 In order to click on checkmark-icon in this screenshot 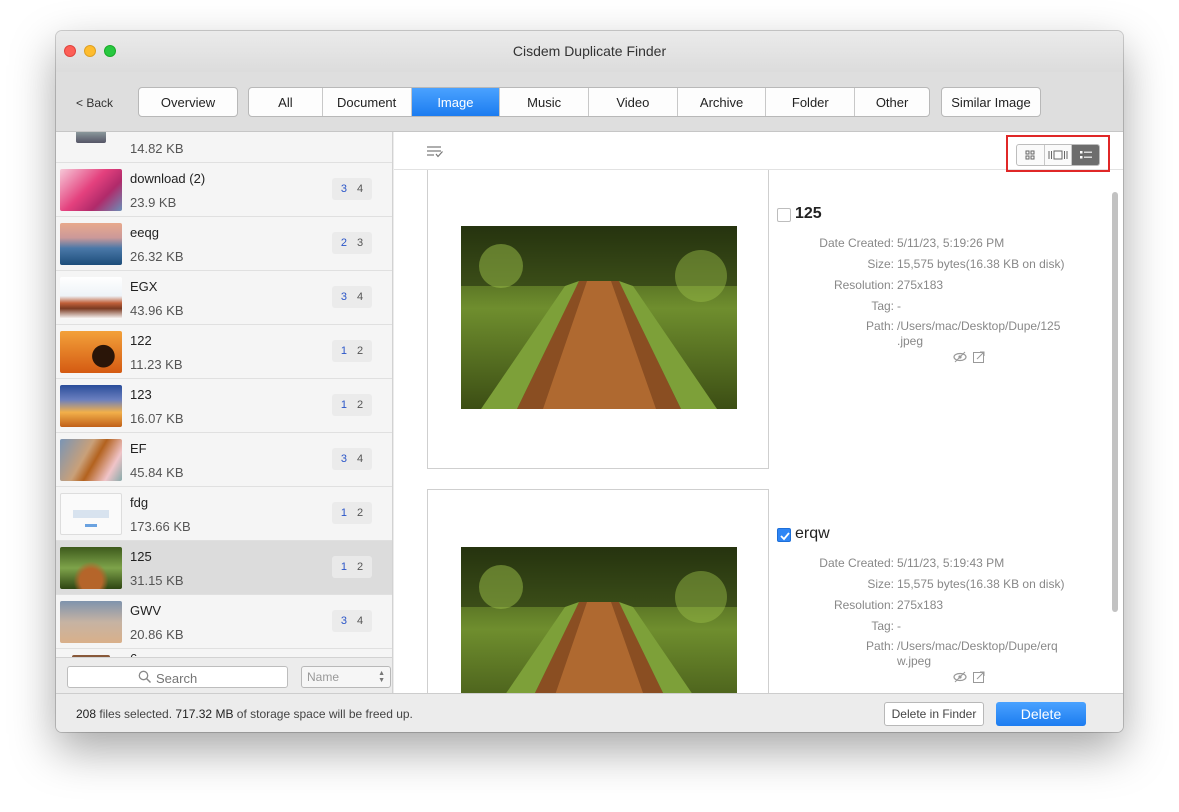, I will do `click(785, 536)`.